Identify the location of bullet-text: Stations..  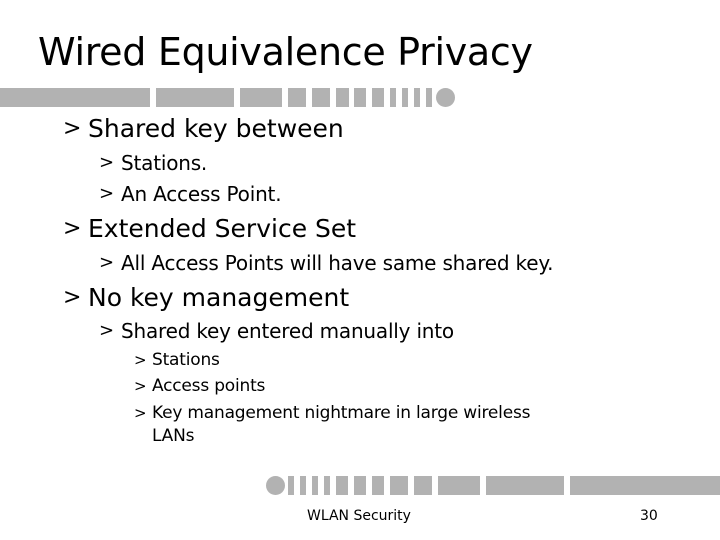
(164, 163).